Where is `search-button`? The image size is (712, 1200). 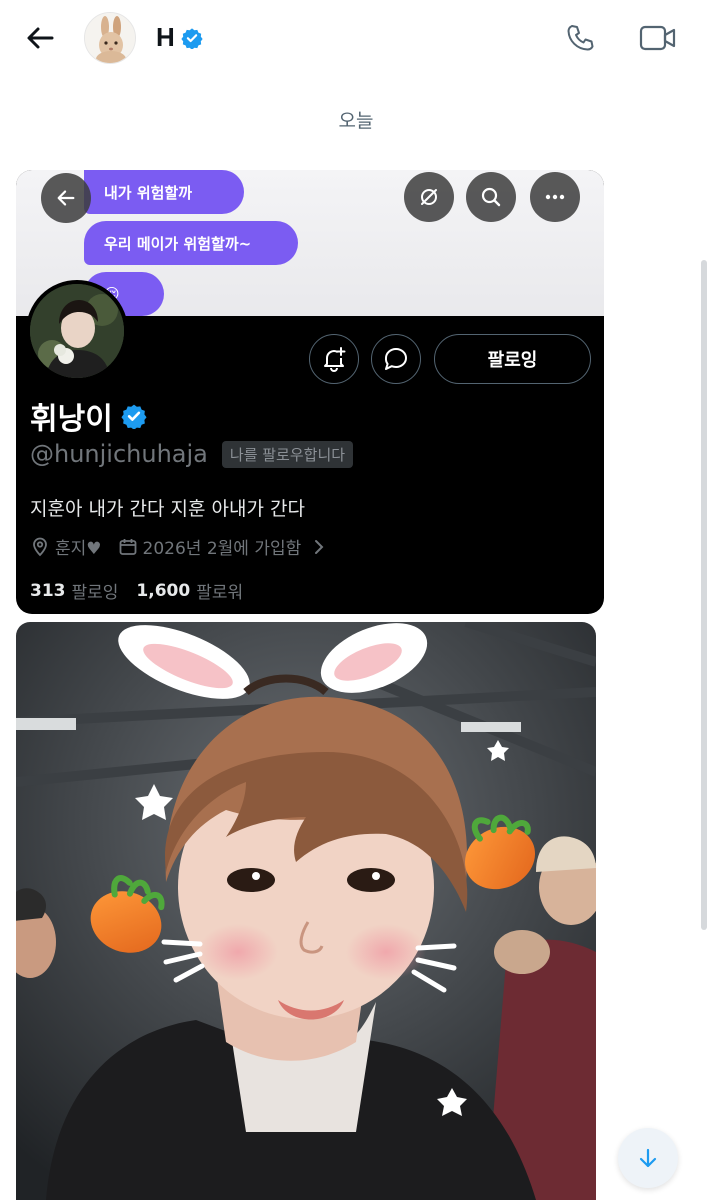 search-button is located at coordinates (491, 197).